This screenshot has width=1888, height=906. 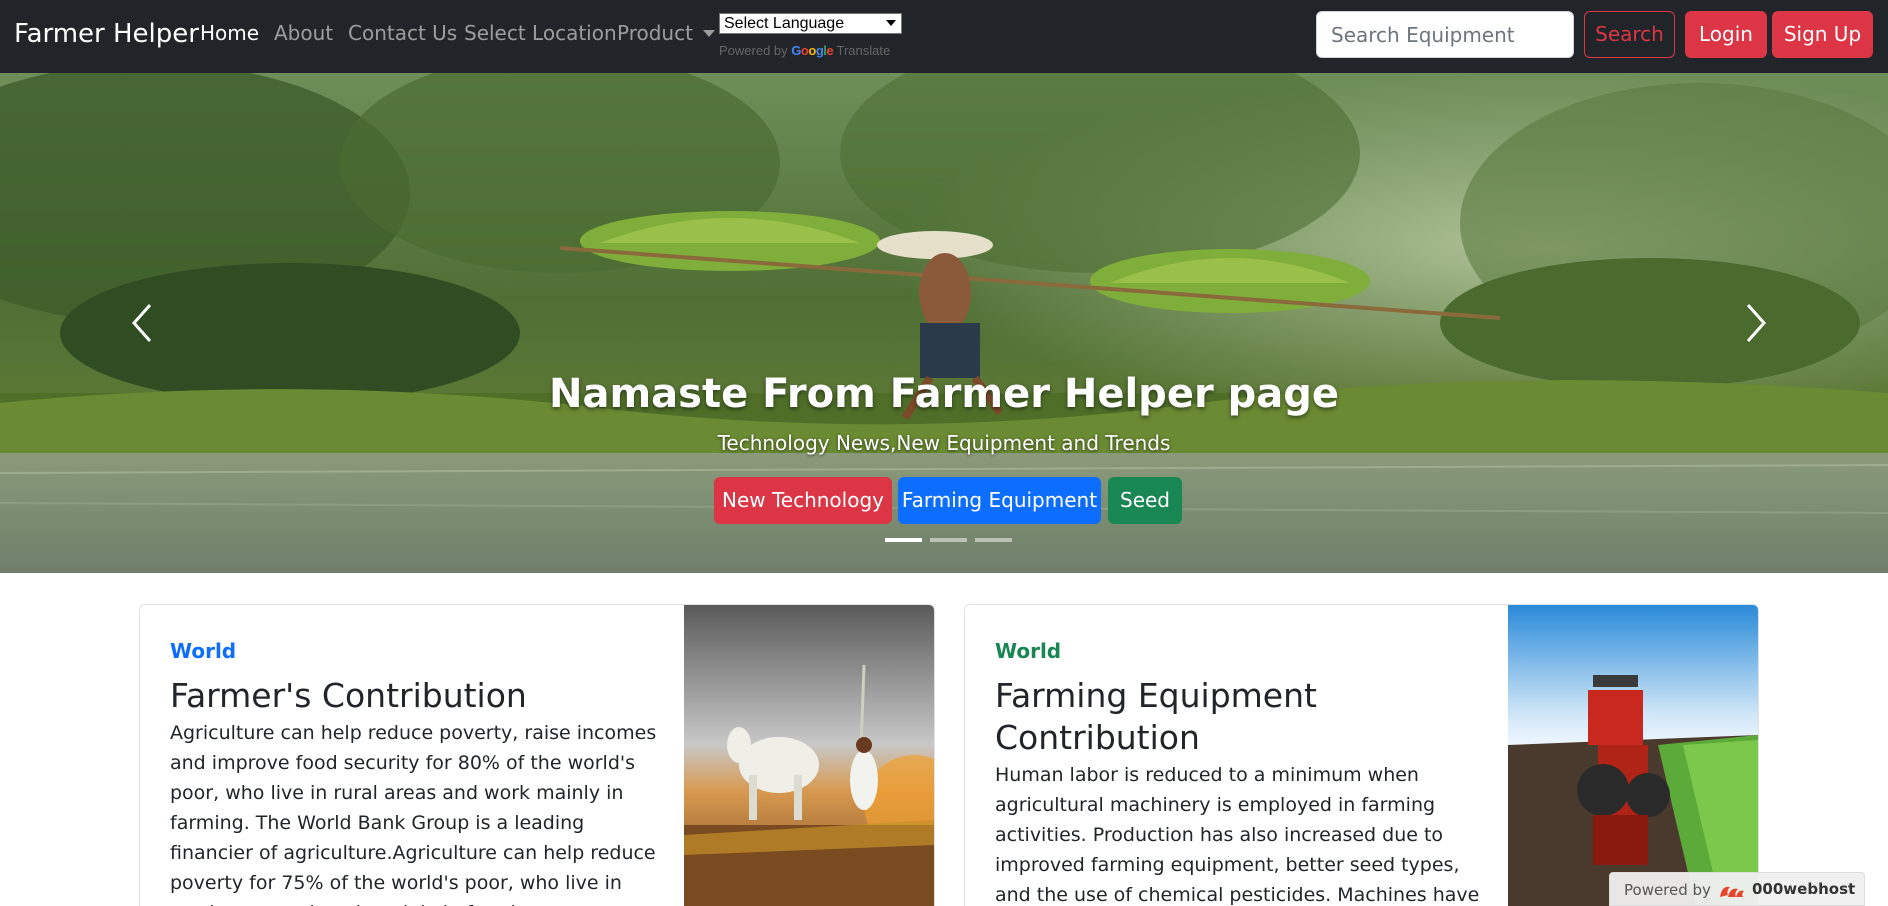 What do you see at coordinates (402, 33) in the screenshot?
I see `nav-contact-us: Contact Us` at bounding box center [402, 33].